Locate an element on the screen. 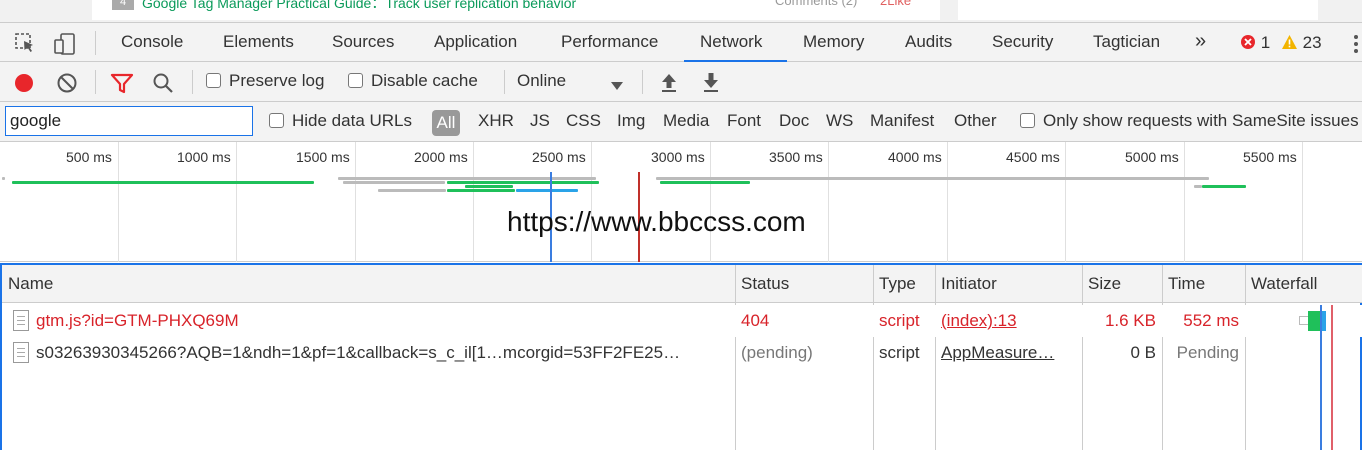 The image size is (1362, 450). type-filter-css: CSS is located at coordinates (583, 121).